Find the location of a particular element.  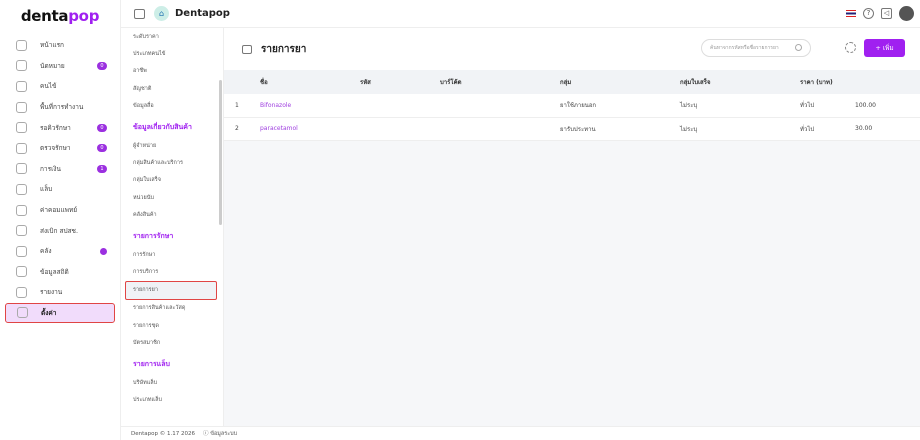

search-input: ค้นหาจากรหัสหรือชื่อรายการยา is located at coordinates (756, 48).